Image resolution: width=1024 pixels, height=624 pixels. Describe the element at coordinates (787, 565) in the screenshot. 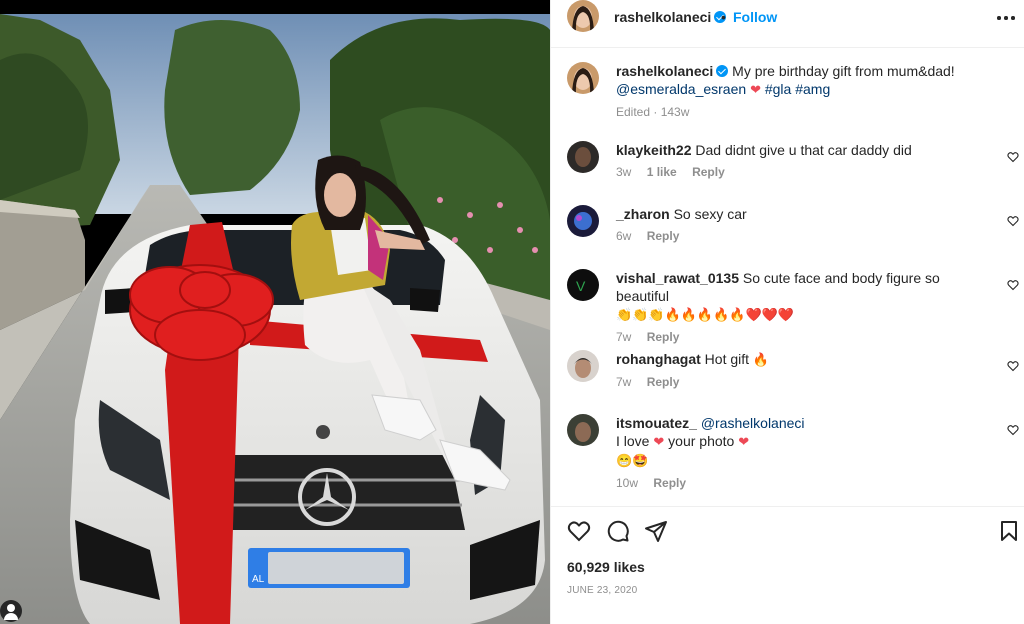

I see `post-actions: 60,929 likes June 23, 2020` at that location.